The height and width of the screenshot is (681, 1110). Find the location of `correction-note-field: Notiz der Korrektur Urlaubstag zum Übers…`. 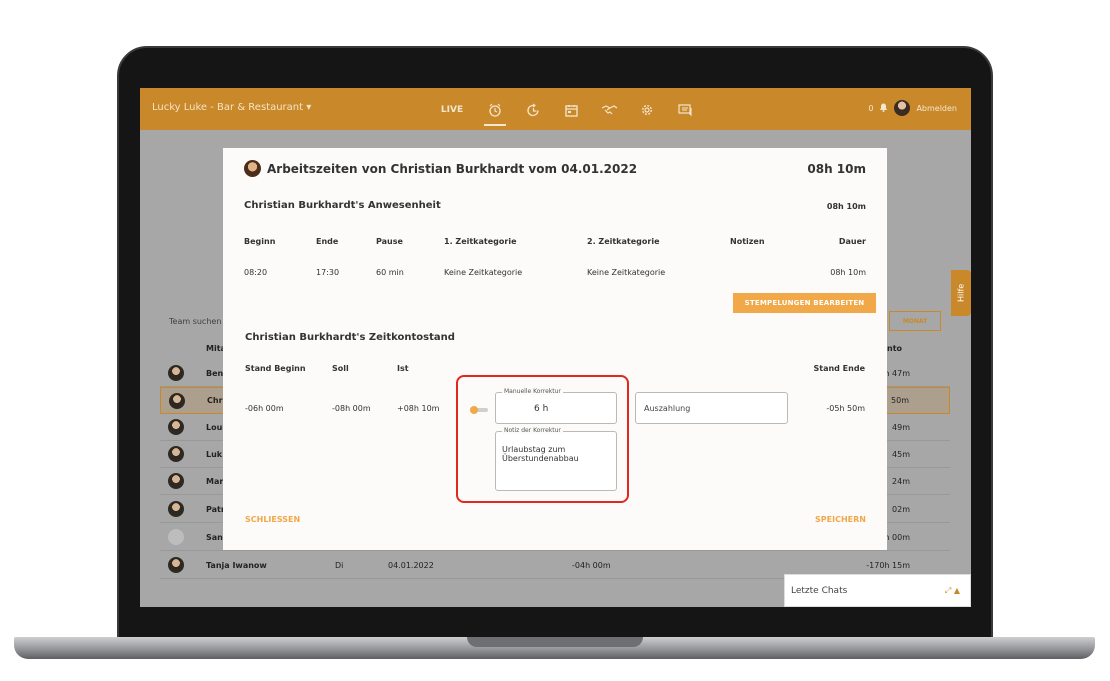

correction-note-field: Notiz der Korrektur Urlaubstag zum Übers… is located at coordinates (556, 459).